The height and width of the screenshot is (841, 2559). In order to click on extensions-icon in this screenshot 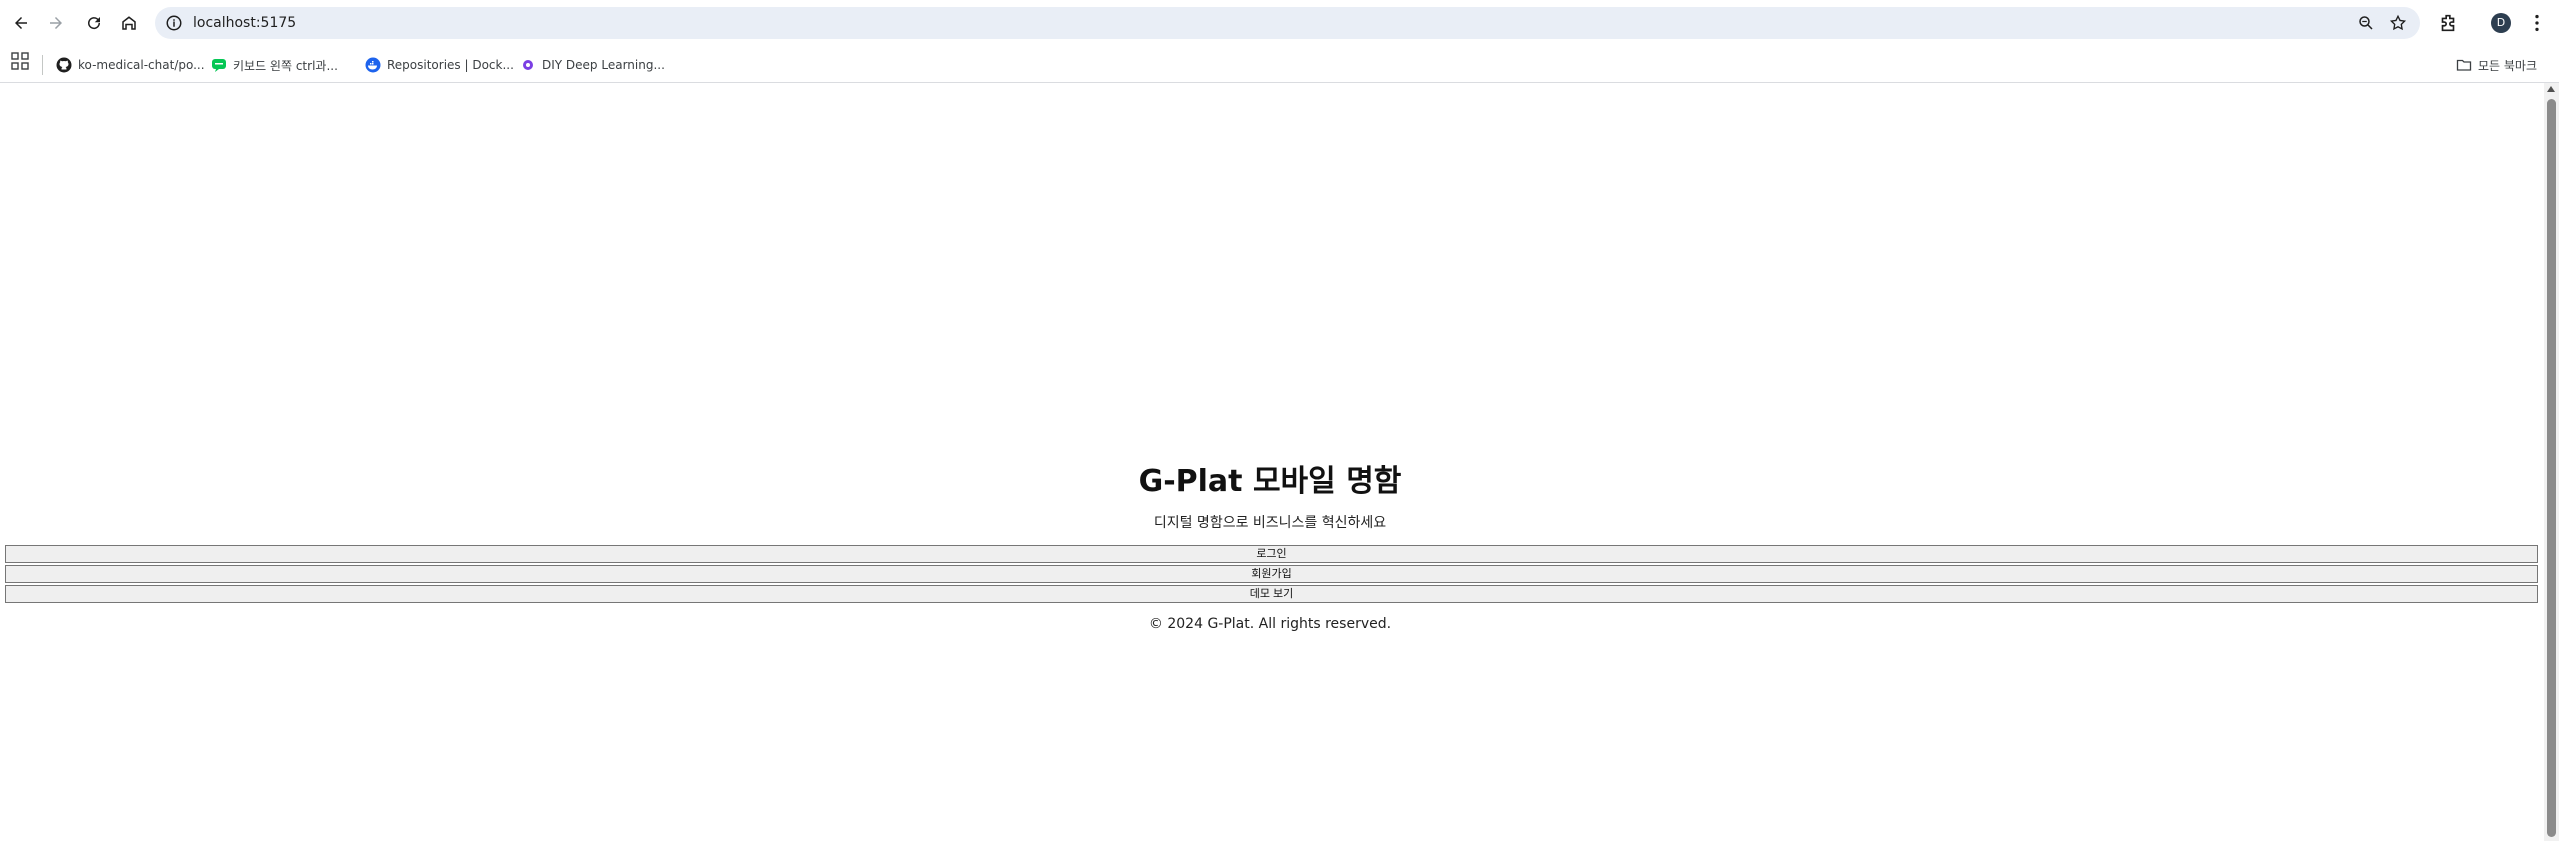, I will do `click(2448, 23)`.